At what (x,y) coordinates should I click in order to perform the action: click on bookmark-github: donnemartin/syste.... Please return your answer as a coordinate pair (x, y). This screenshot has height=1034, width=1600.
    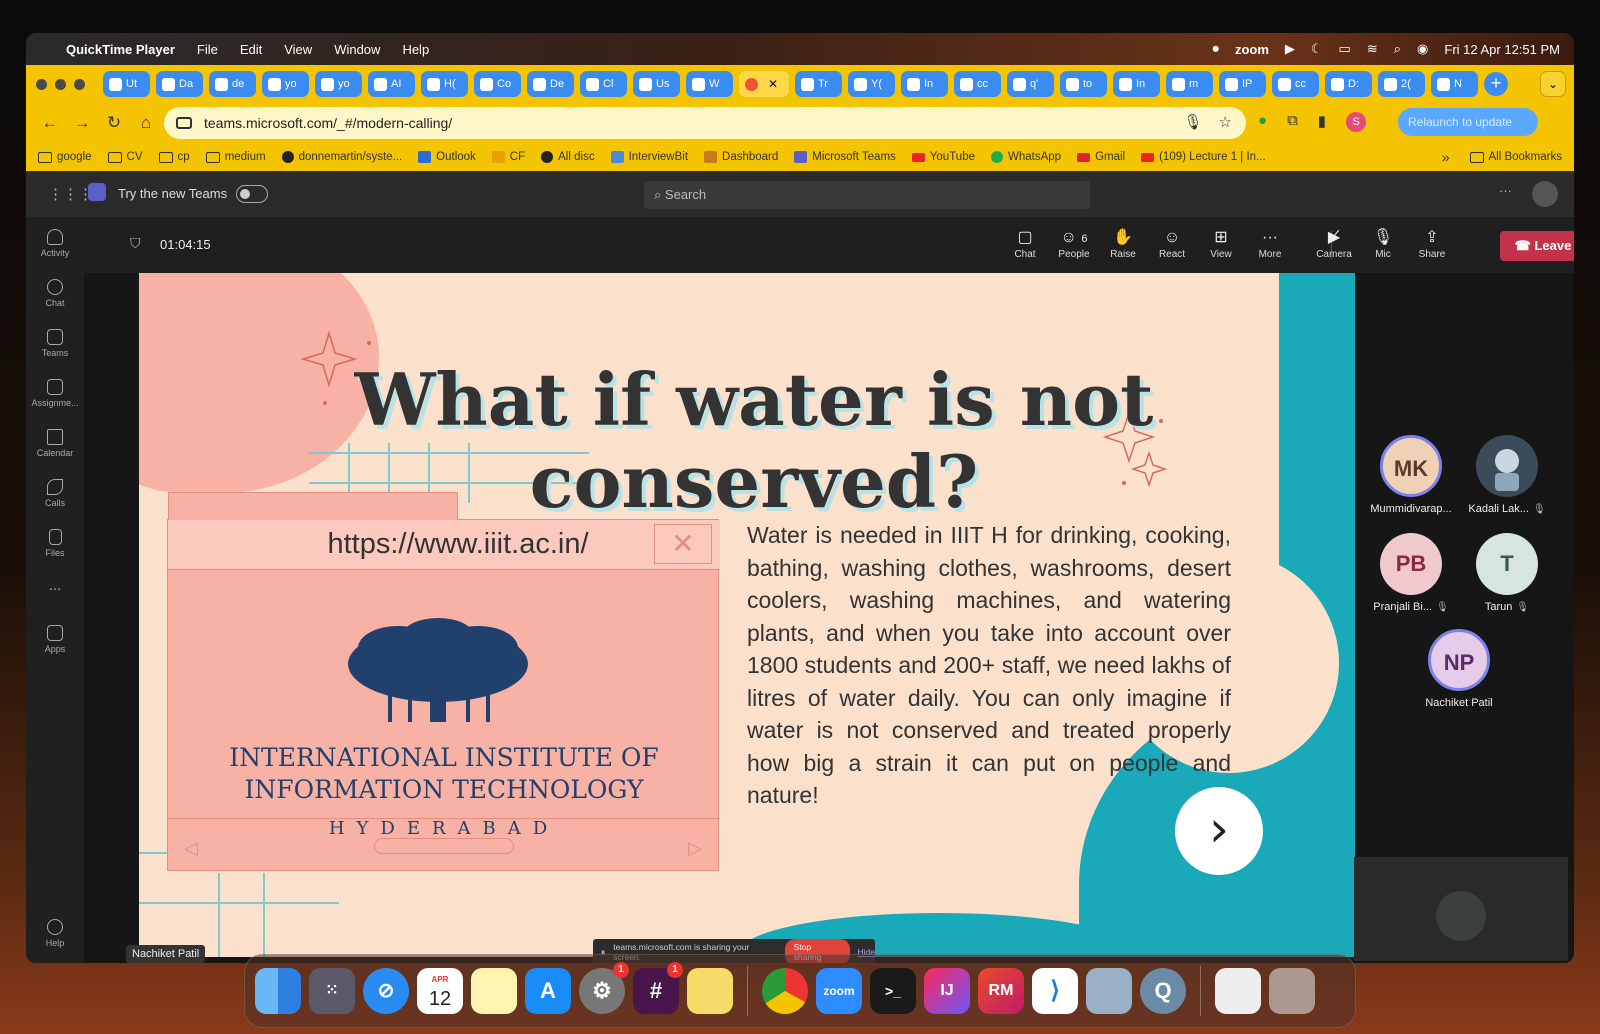
    Looking at the image, I should click on (341, 157).